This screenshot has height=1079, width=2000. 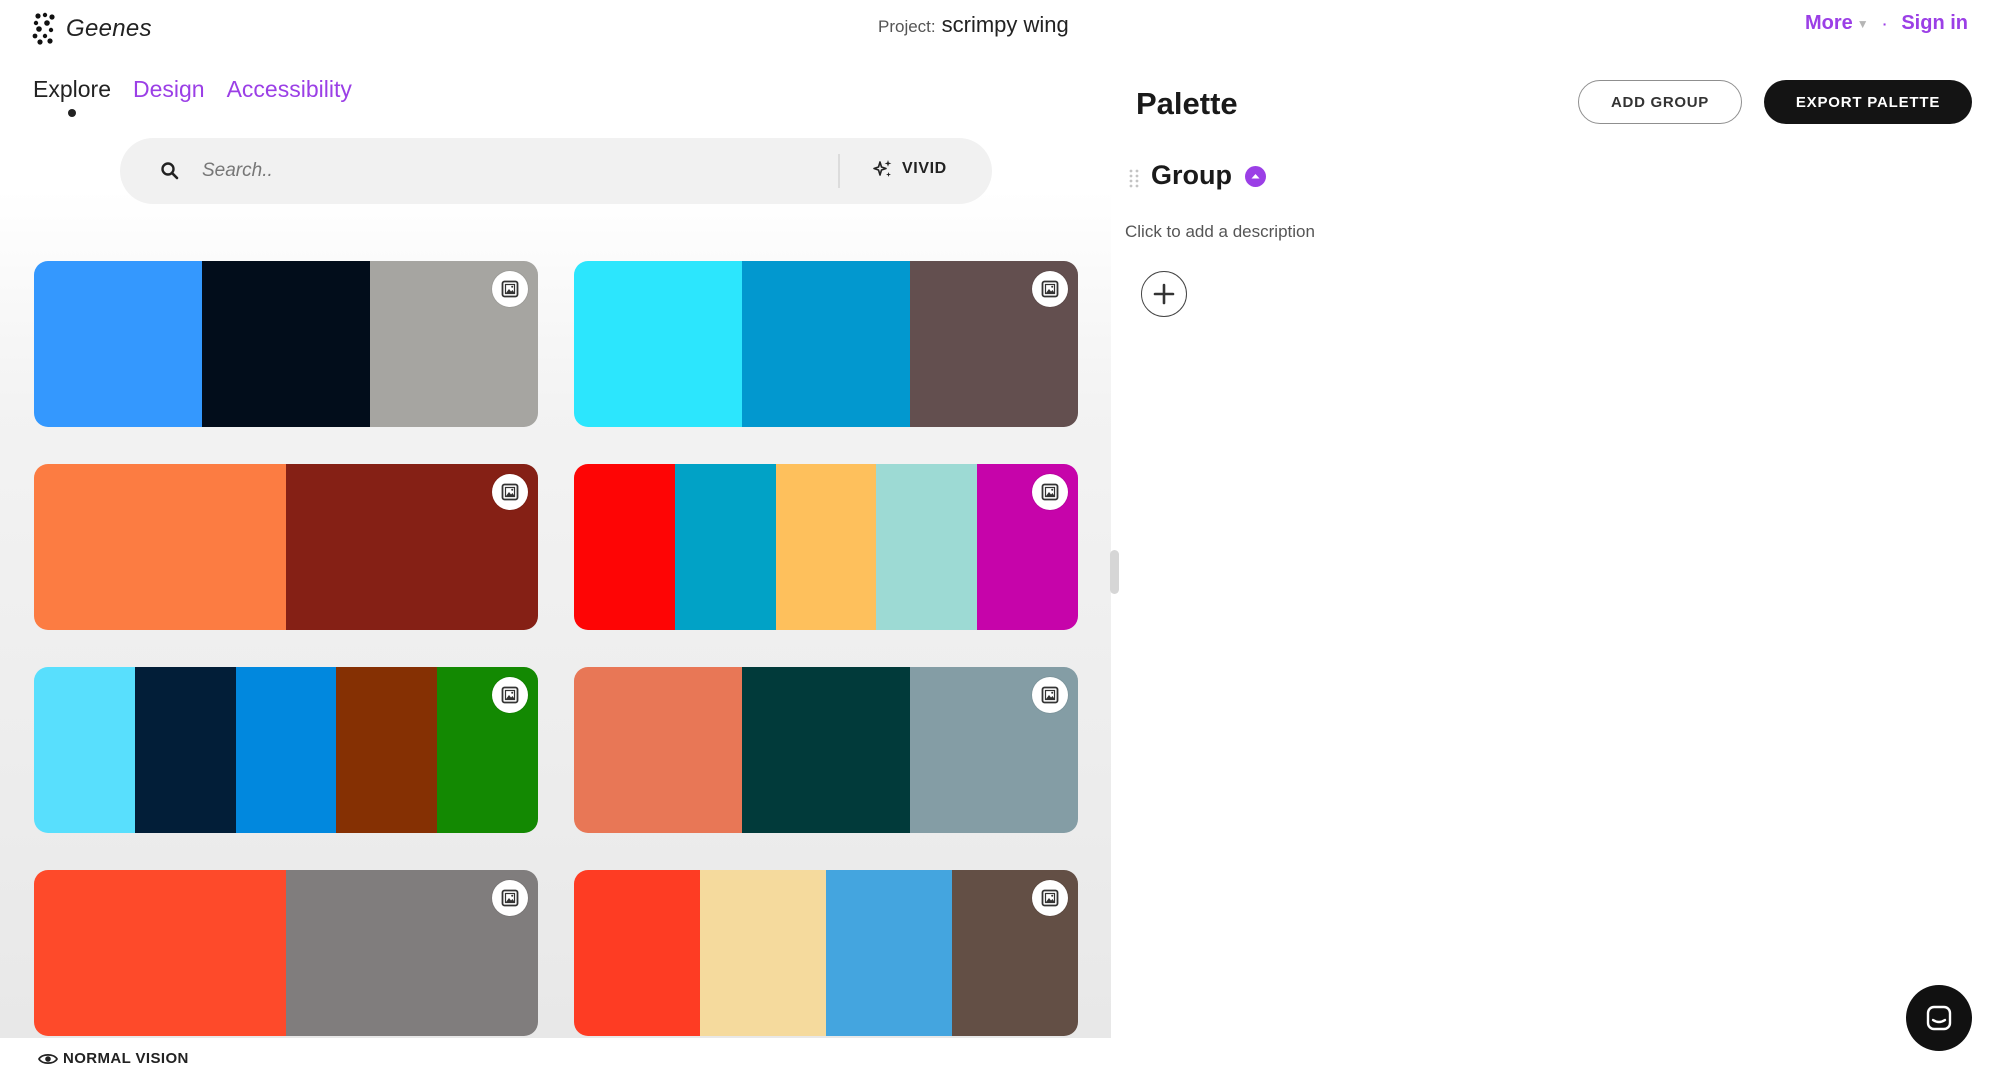 I want to click on search-input, so click(x=502, y=171).